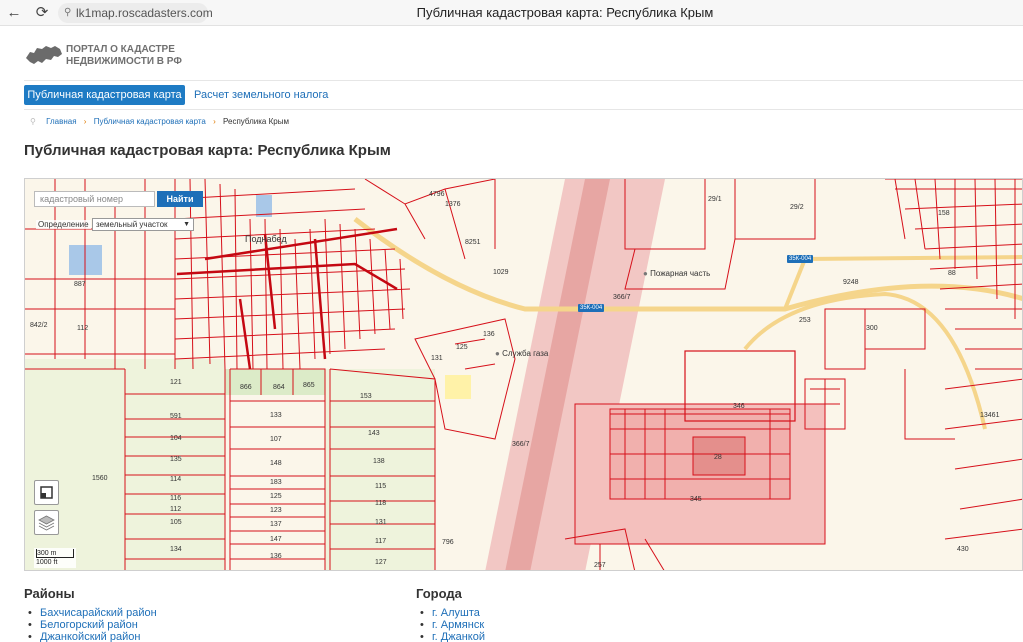  What do you see at coordinates (180, 199) in the screenshot?
I see `search-button: Найти` at bounding box center [180, 199].